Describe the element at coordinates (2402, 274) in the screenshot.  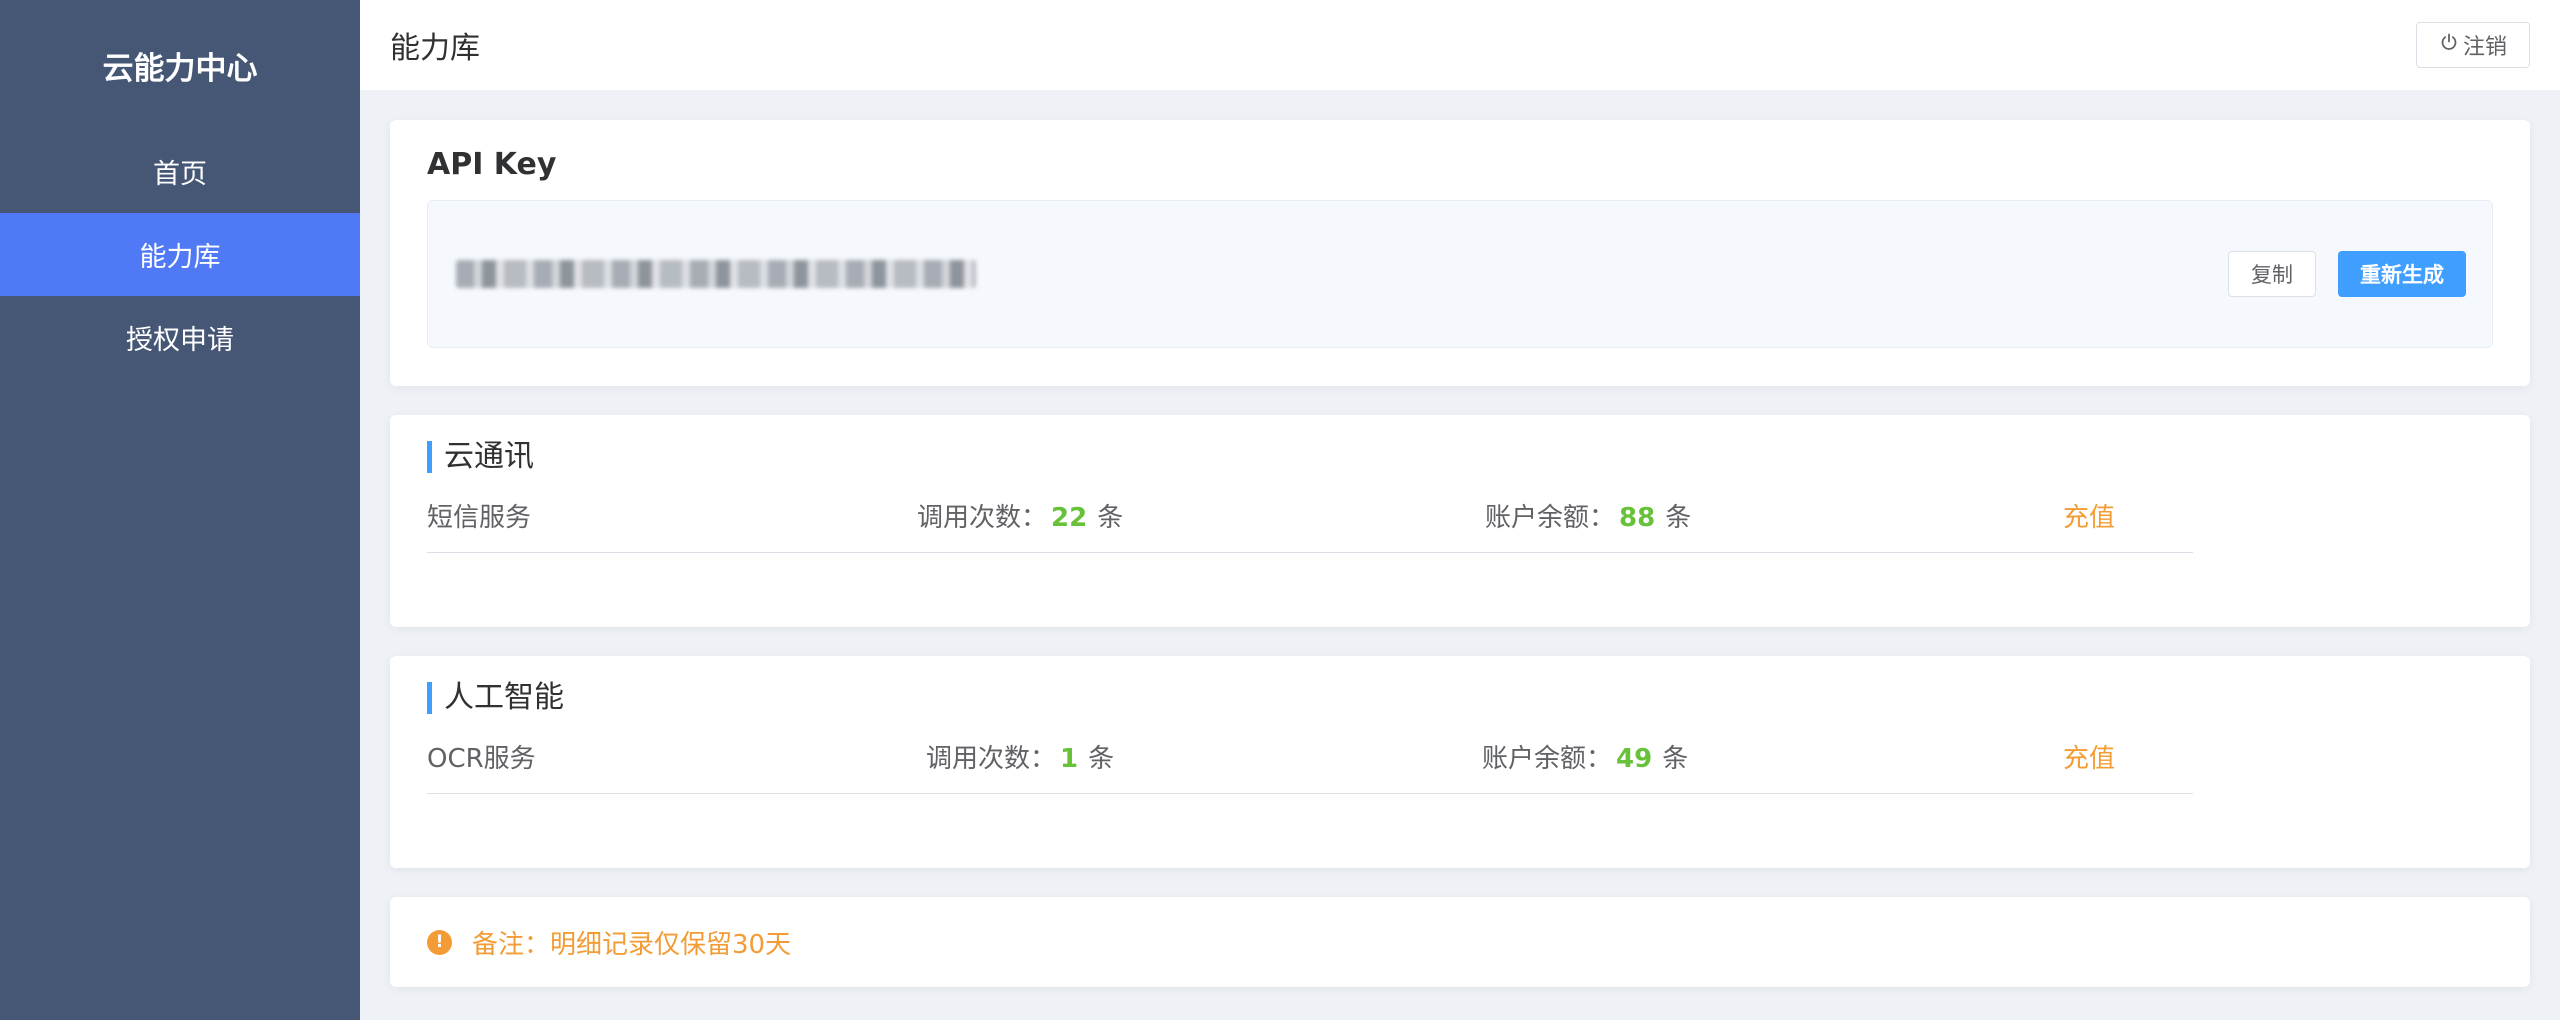
I see `regenerate-button: 重新生成` at that location.